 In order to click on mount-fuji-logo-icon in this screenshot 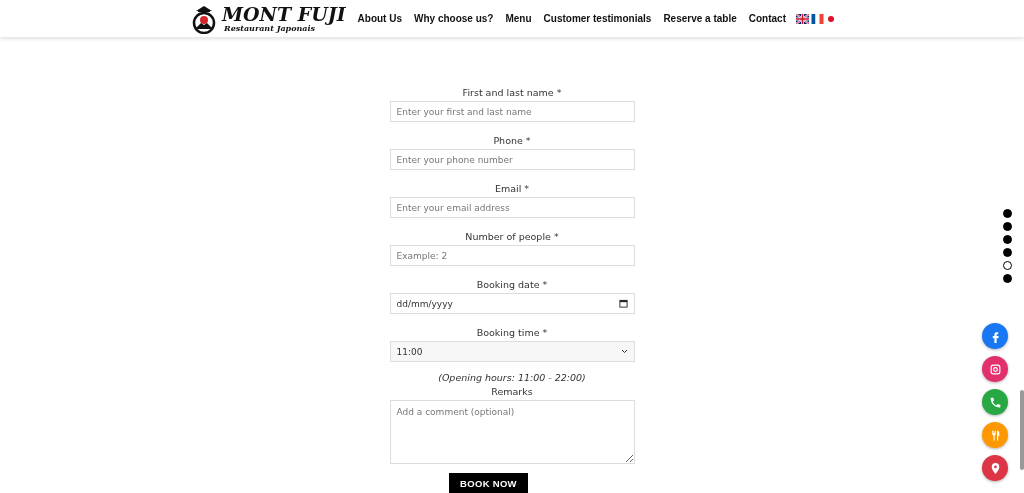, I will do `click(204, 18)`.